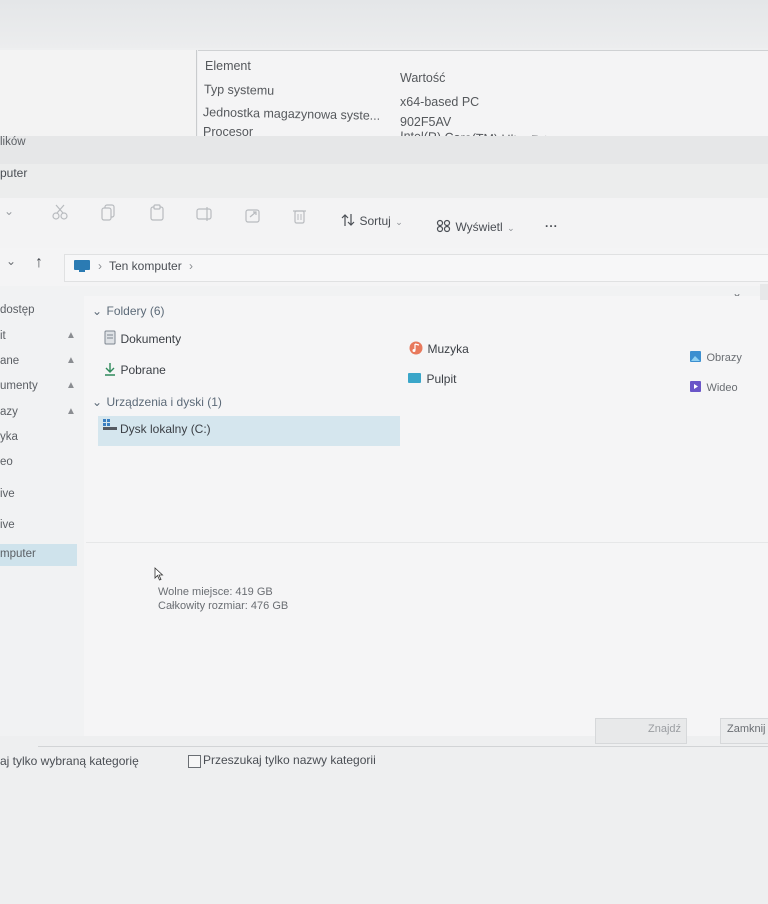 The width and height of the screenshot is (768, 904). I want to click on find-button-label: Znajdź, so click(665, 729).